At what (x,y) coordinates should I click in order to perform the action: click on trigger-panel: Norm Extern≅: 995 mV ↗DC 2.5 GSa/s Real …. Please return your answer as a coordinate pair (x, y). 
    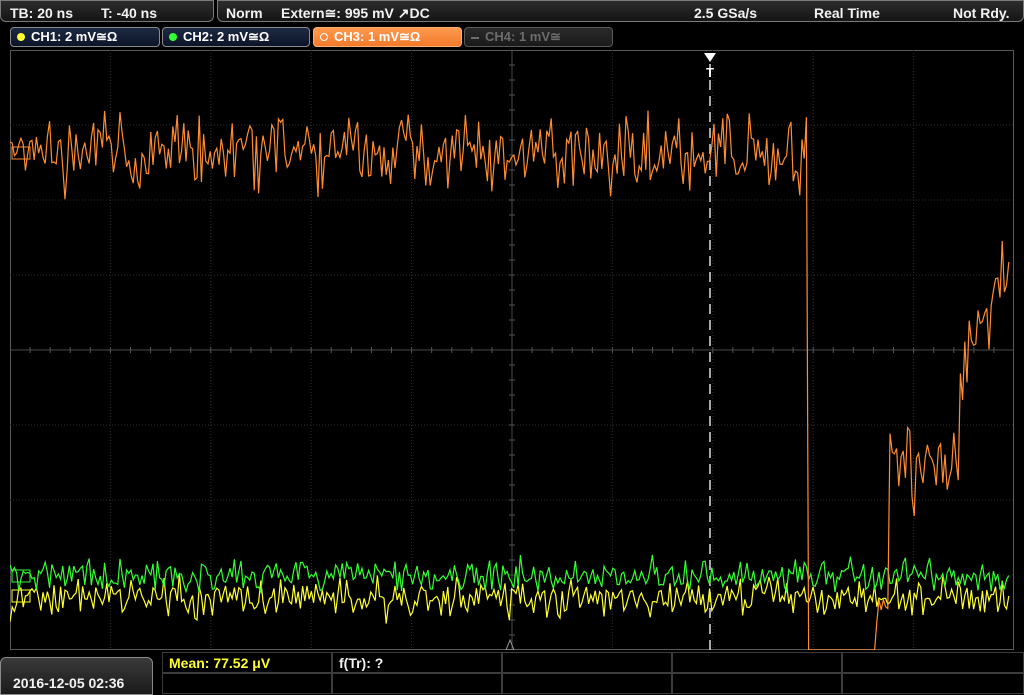
    Looking at the image, I should click on (620, 11).